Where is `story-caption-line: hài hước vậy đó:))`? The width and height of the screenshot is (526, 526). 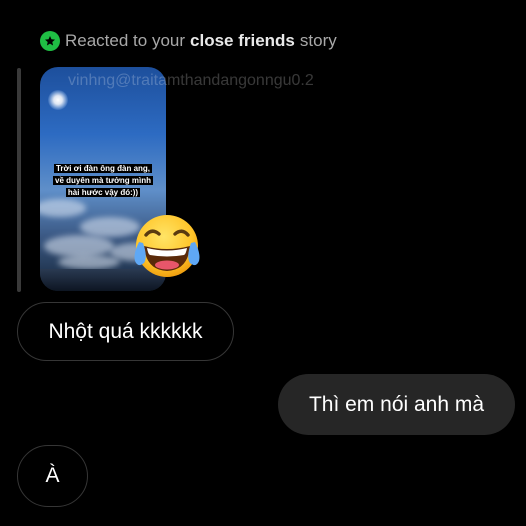 story-caption-line: hài hước vậy đó:)) is located at coordinates (103, 192).